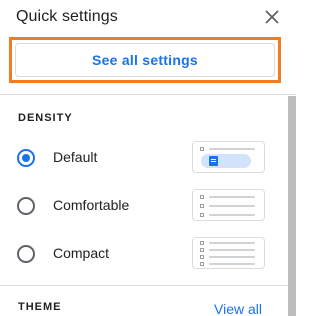  Describe the element at coordinates (40, 307) in the screenshot. I see `theme-section-label: THEME` at that location.